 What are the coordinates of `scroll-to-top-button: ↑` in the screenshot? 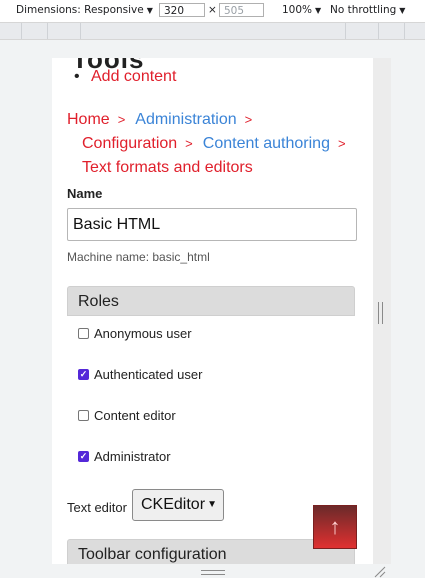 It's located at (335, 527).